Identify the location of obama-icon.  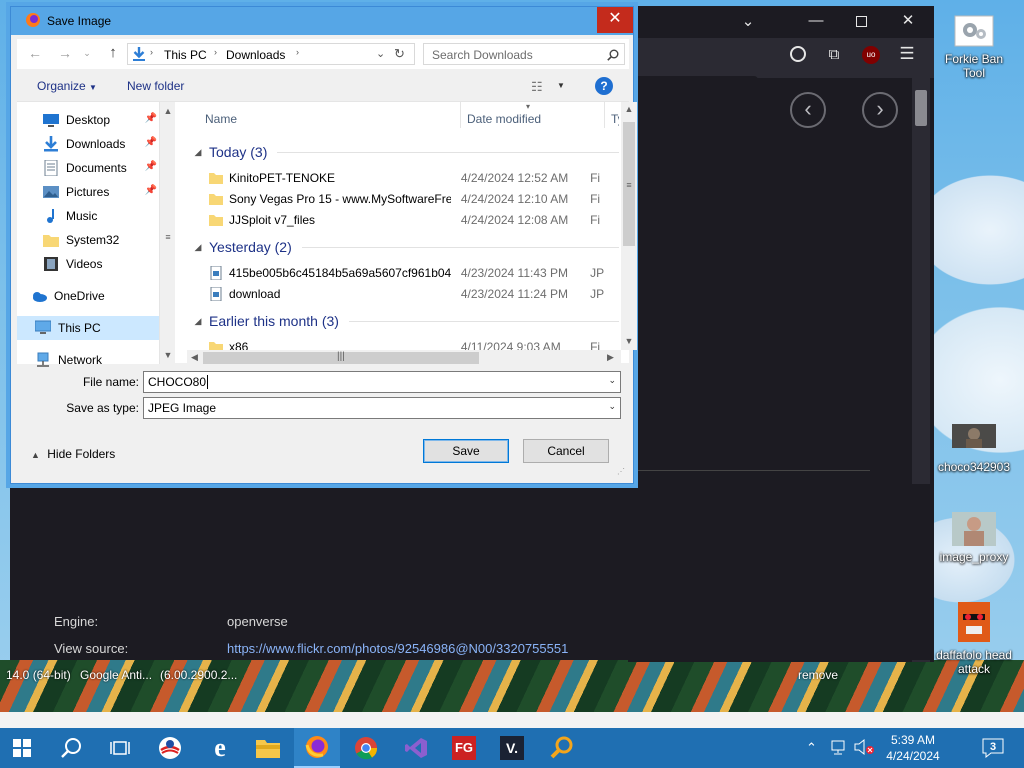
(170, 748).